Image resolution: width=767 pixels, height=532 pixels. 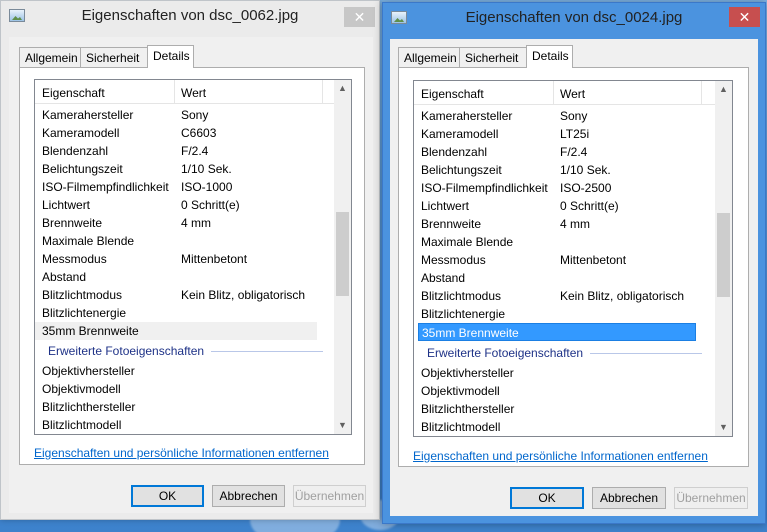 I want to click on property-name: Blendenzahl, so click(x=75, y=151).